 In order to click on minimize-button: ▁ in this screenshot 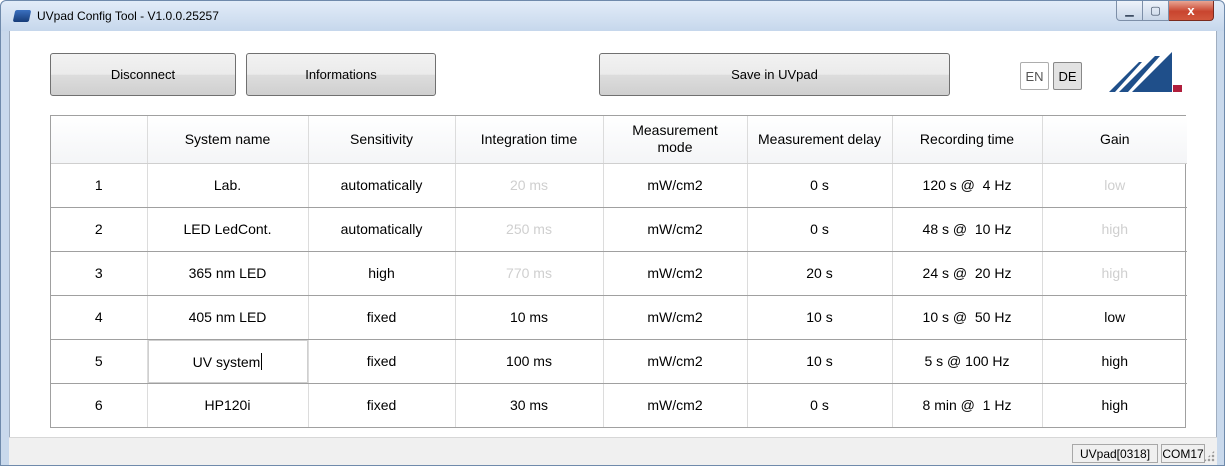, I will do `click(1129, 11)`.